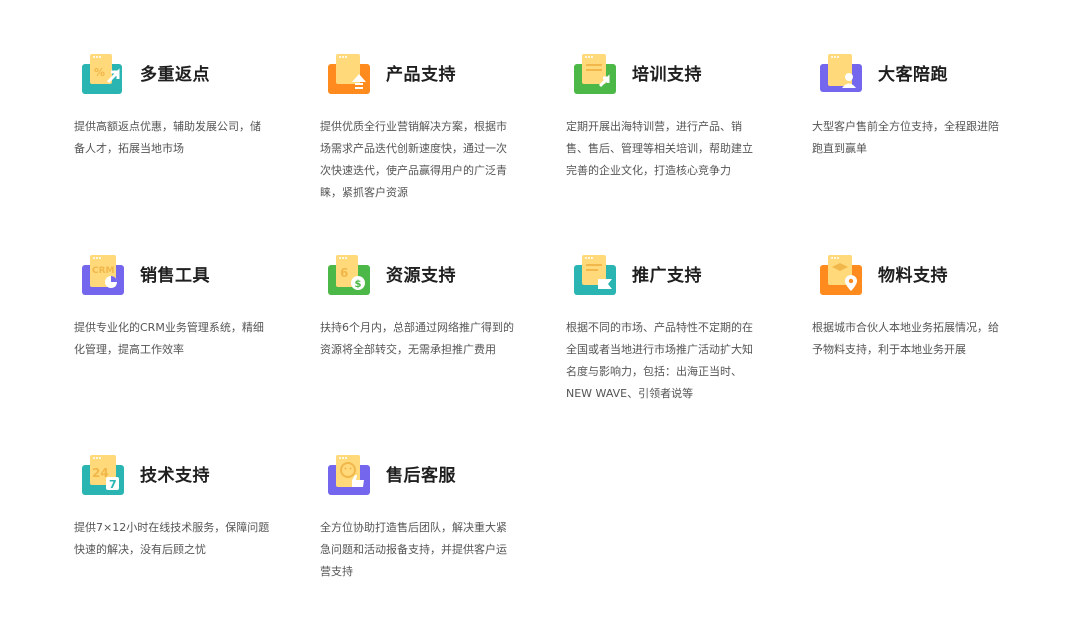 This screenshot has width=1080, height=618. Describe the element at coordinates (175, 75) in the screenshot. I see `feature-title: 多重返点` at that location.